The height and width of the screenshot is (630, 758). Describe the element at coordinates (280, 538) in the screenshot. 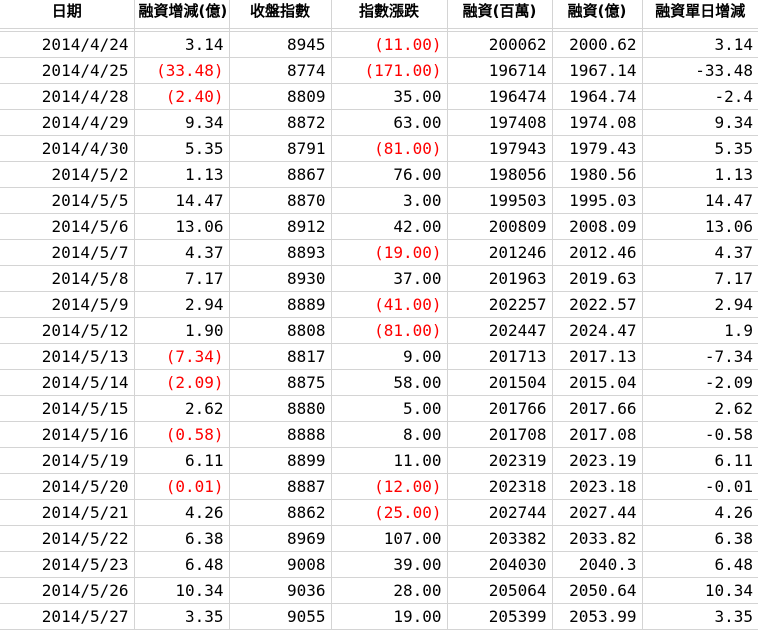

I see `cell-close-index: 8969` at that location.